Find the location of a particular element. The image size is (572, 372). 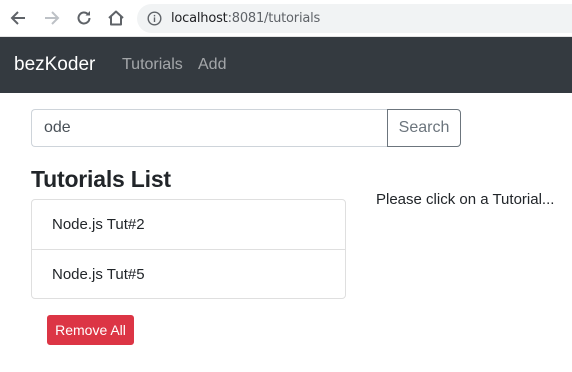

forward-button is located at coordinates (52, 18).